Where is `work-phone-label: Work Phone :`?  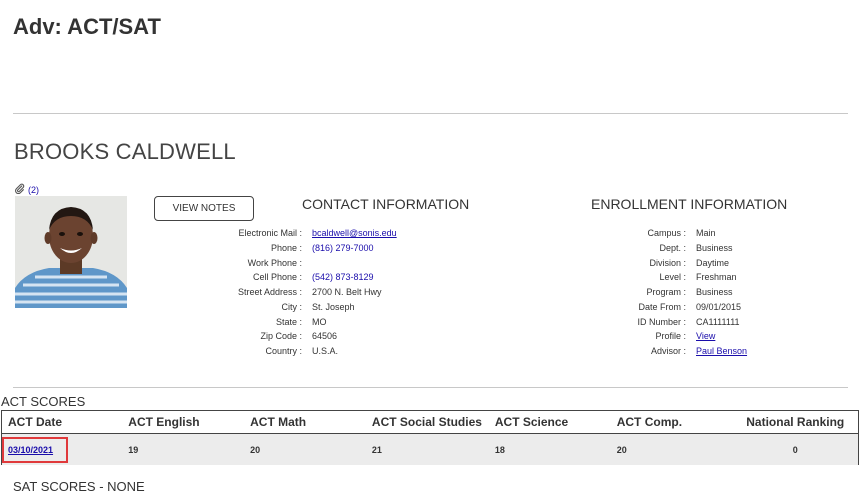
work-phone-label: Work Phone : is located at coordinates (274, 262).